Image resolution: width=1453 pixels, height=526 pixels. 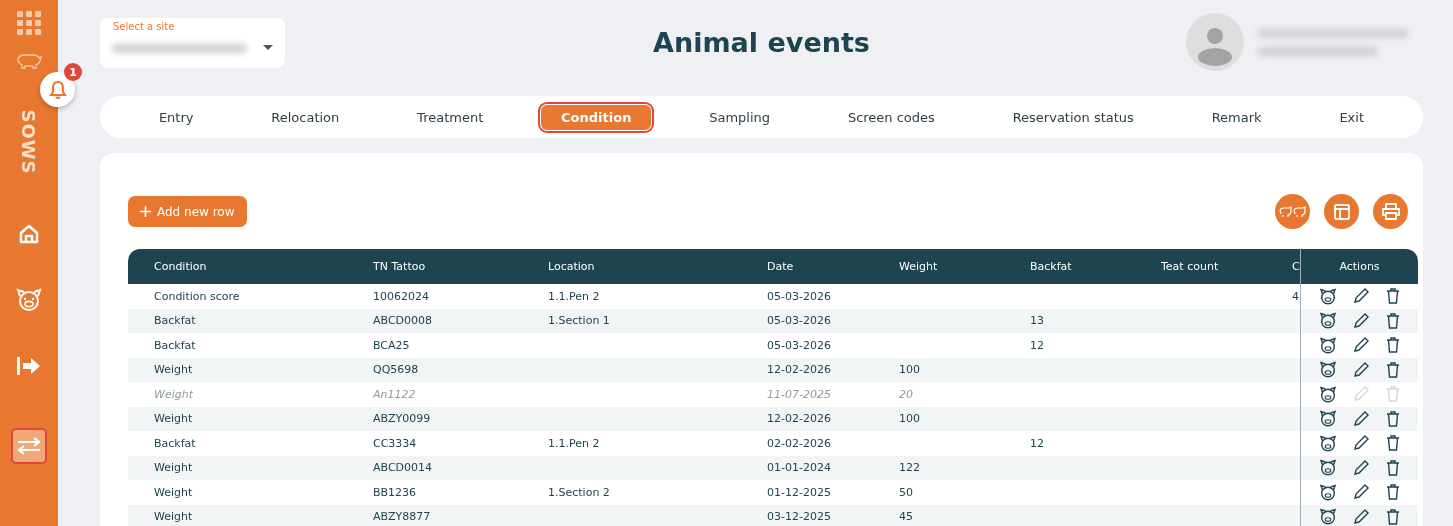 What do you see at coordinates (29, 446) in the screenshot?
I see `swap-arrows-icon` at bounding box center [29, 446].